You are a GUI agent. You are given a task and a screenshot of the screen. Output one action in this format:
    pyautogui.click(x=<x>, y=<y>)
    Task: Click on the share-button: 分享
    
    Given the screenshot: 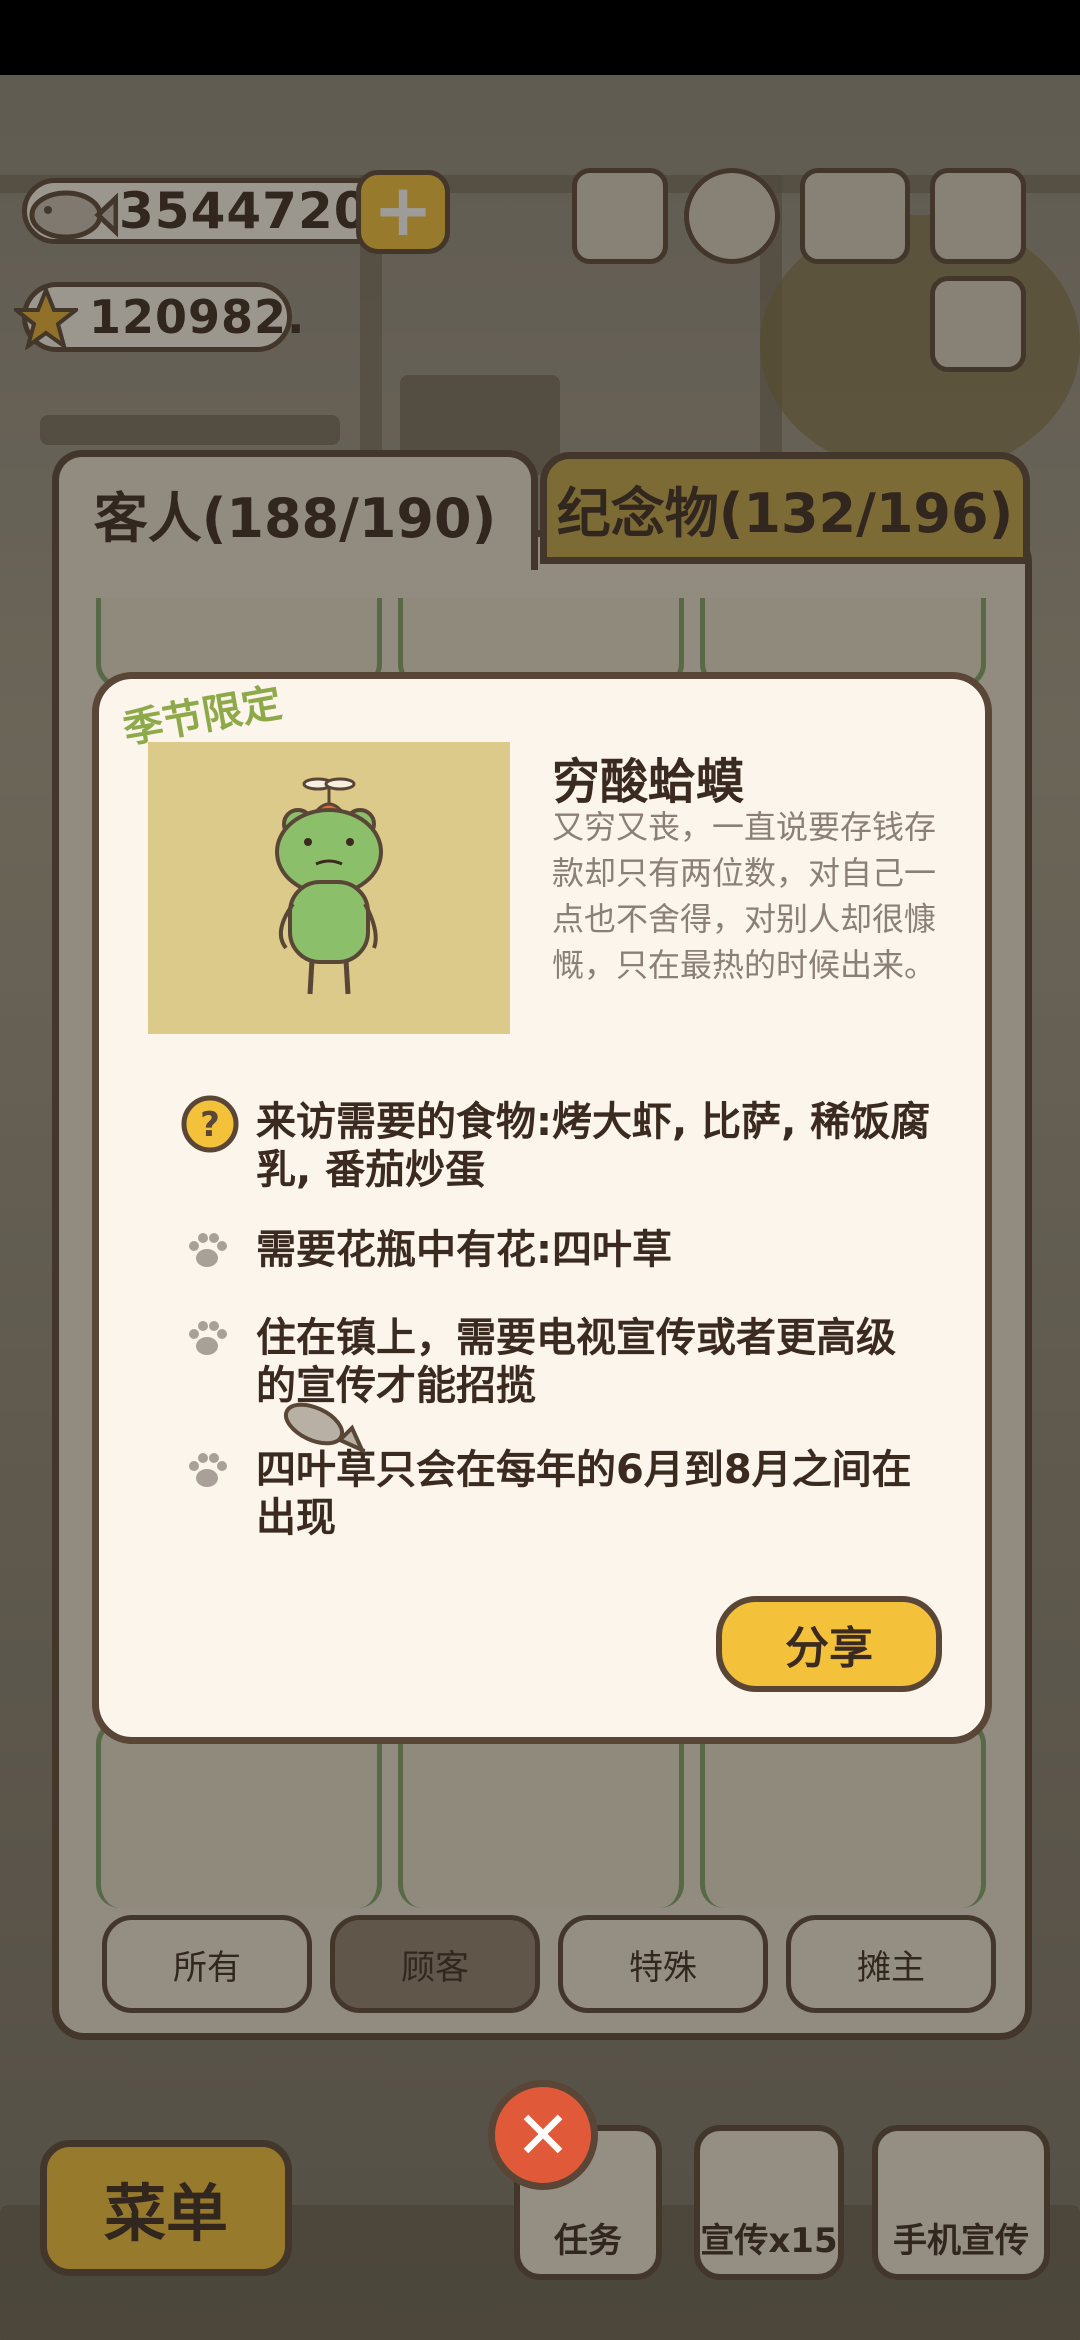 What is the action you would take?
    pyautogui.click(x=829, y=1644)
    